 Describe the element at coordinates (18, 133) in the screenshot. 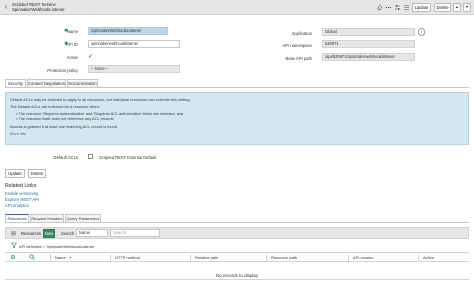

I see `more-info-link: More info` at that location.